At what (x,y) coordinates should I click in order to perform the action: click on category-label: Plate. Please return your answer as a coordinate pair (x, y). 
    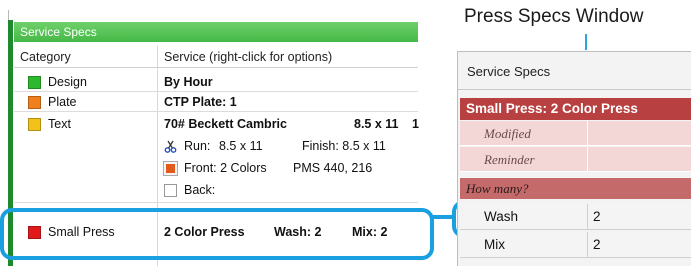
    Looking at the image, I should click on (62, 102).